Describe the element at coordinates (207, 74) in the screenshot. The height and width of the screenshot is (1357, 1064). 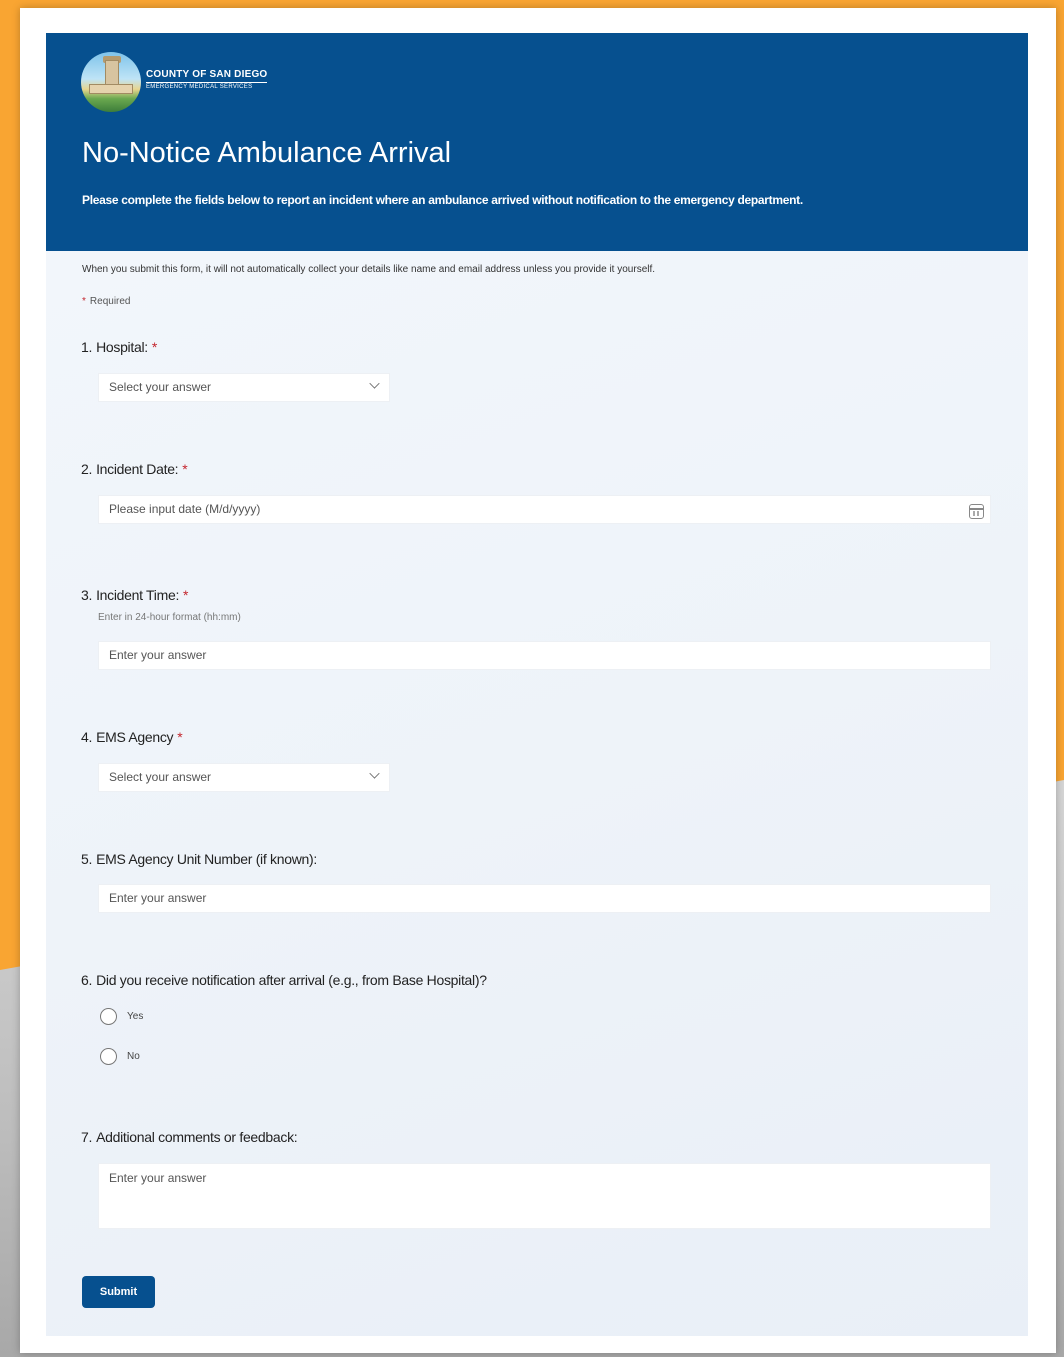
I see `logo-line-1: COUNTY OF SAN DIEGO` at that location.